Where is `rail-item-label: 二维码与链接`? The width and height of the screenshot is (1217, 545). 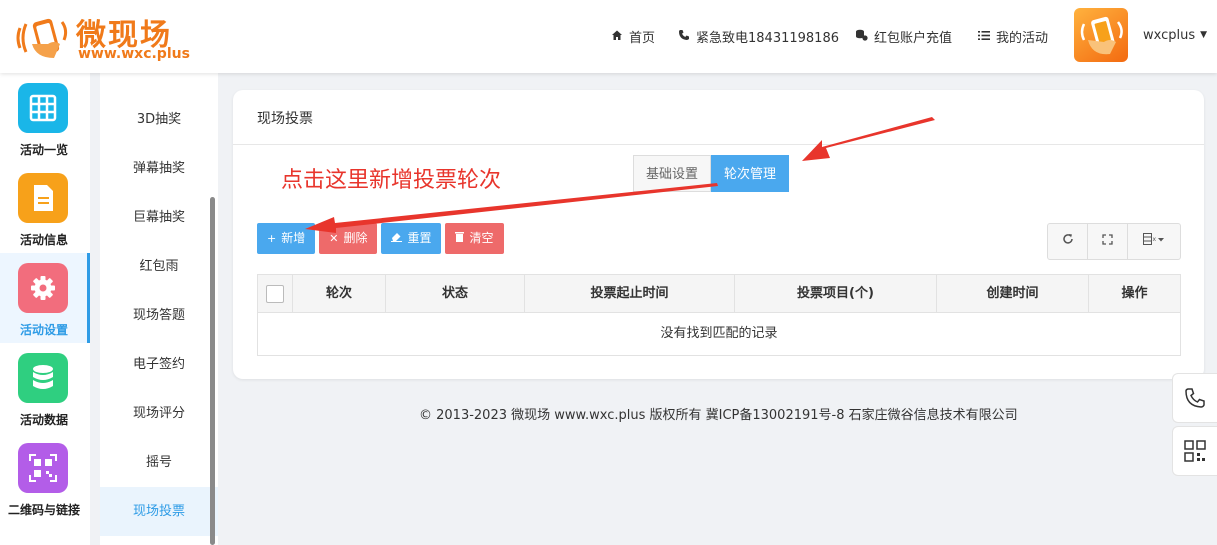
rail-item-label: 二维码与链接 is located at coordinates (43, 510).